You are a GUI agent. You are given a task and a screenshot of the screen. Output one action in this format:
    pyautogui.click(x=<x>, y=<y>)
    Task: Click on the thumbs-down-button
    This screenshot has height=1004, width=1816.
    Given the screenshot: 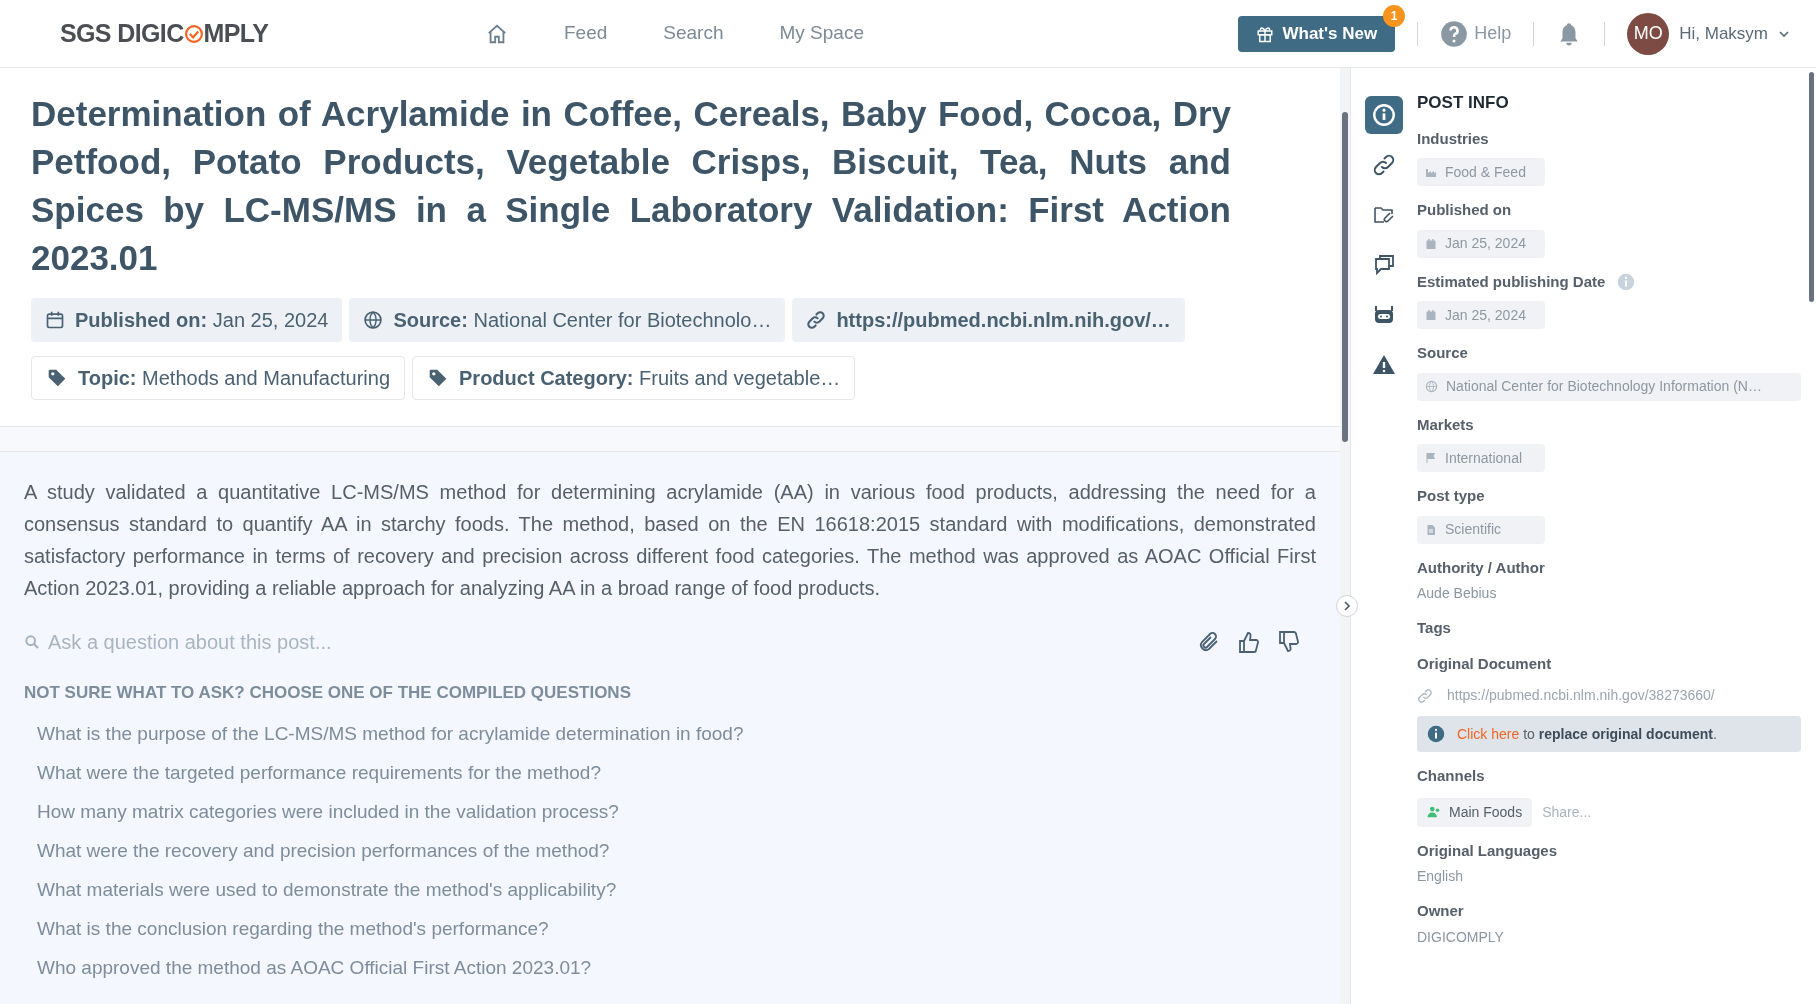 What is the action you would take?
    pyautogui.click(x=1289, y=642)
    